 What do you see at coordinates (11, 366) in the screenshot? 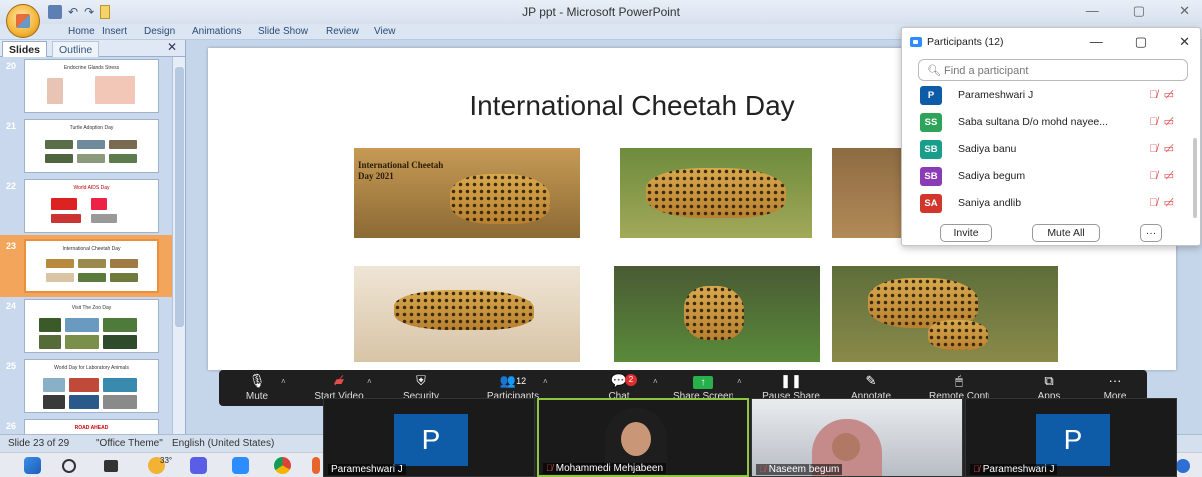
I see `slide-number: 25` at bounding box center [11, 366].